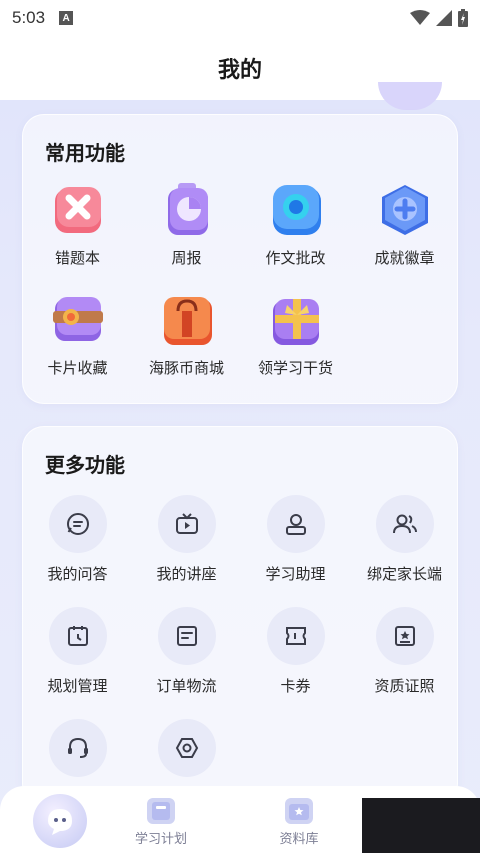 This screenshot has width=480, height=853. Describe the element at coordinates (161, 811) in the screenshot. I see `study-plan-icon` at that location.